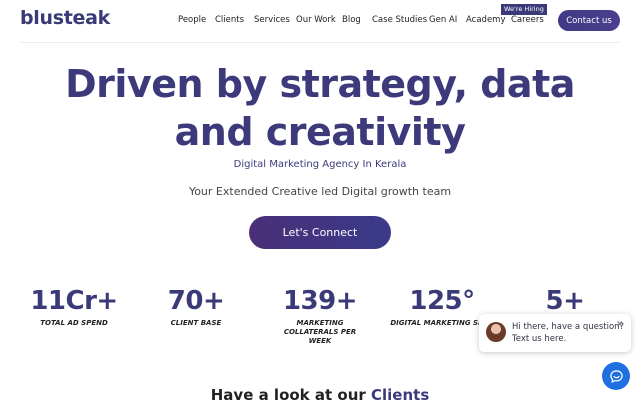  I want to click on stat-label: CLIENT BASE, so click(196, 323).